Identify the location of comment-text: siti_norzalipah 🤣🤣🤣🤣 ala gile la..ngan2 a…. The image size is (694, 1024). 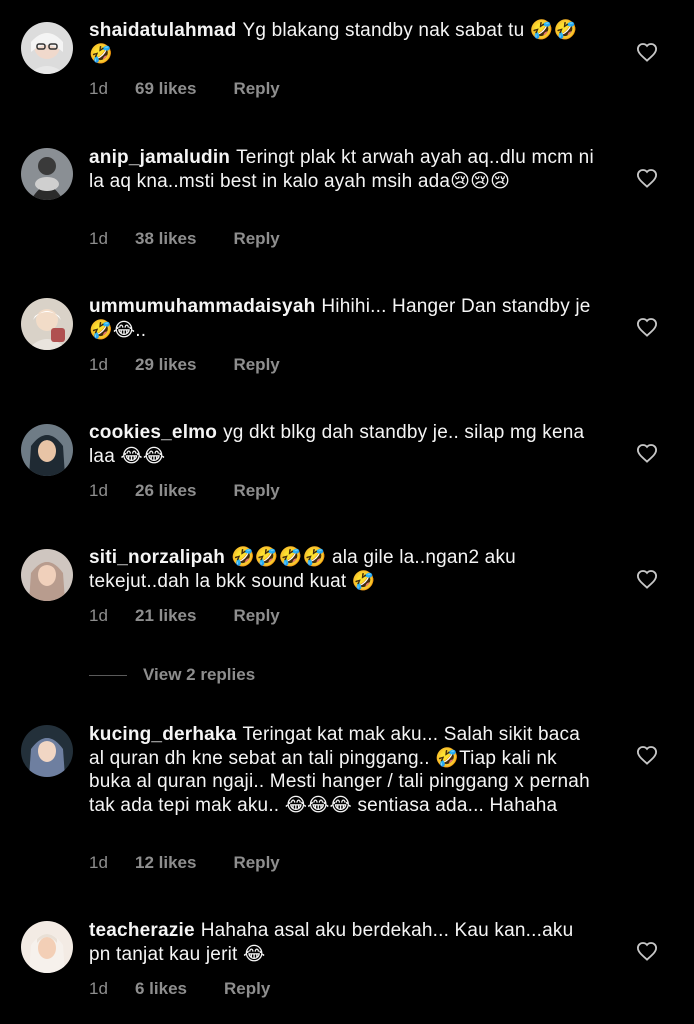
(344, 569).